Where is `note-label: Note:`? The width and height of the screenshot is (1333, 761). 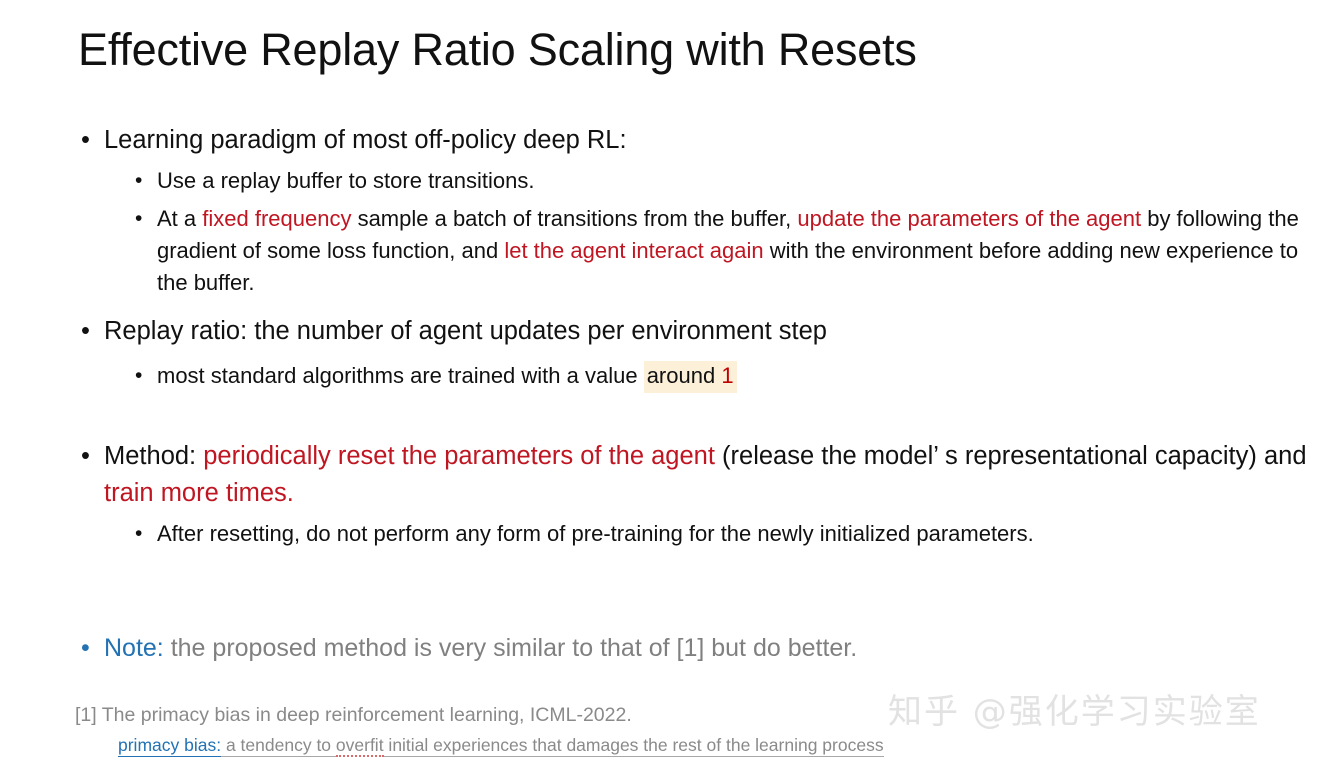 note-label: Note: is located at coordinates (134, 648).